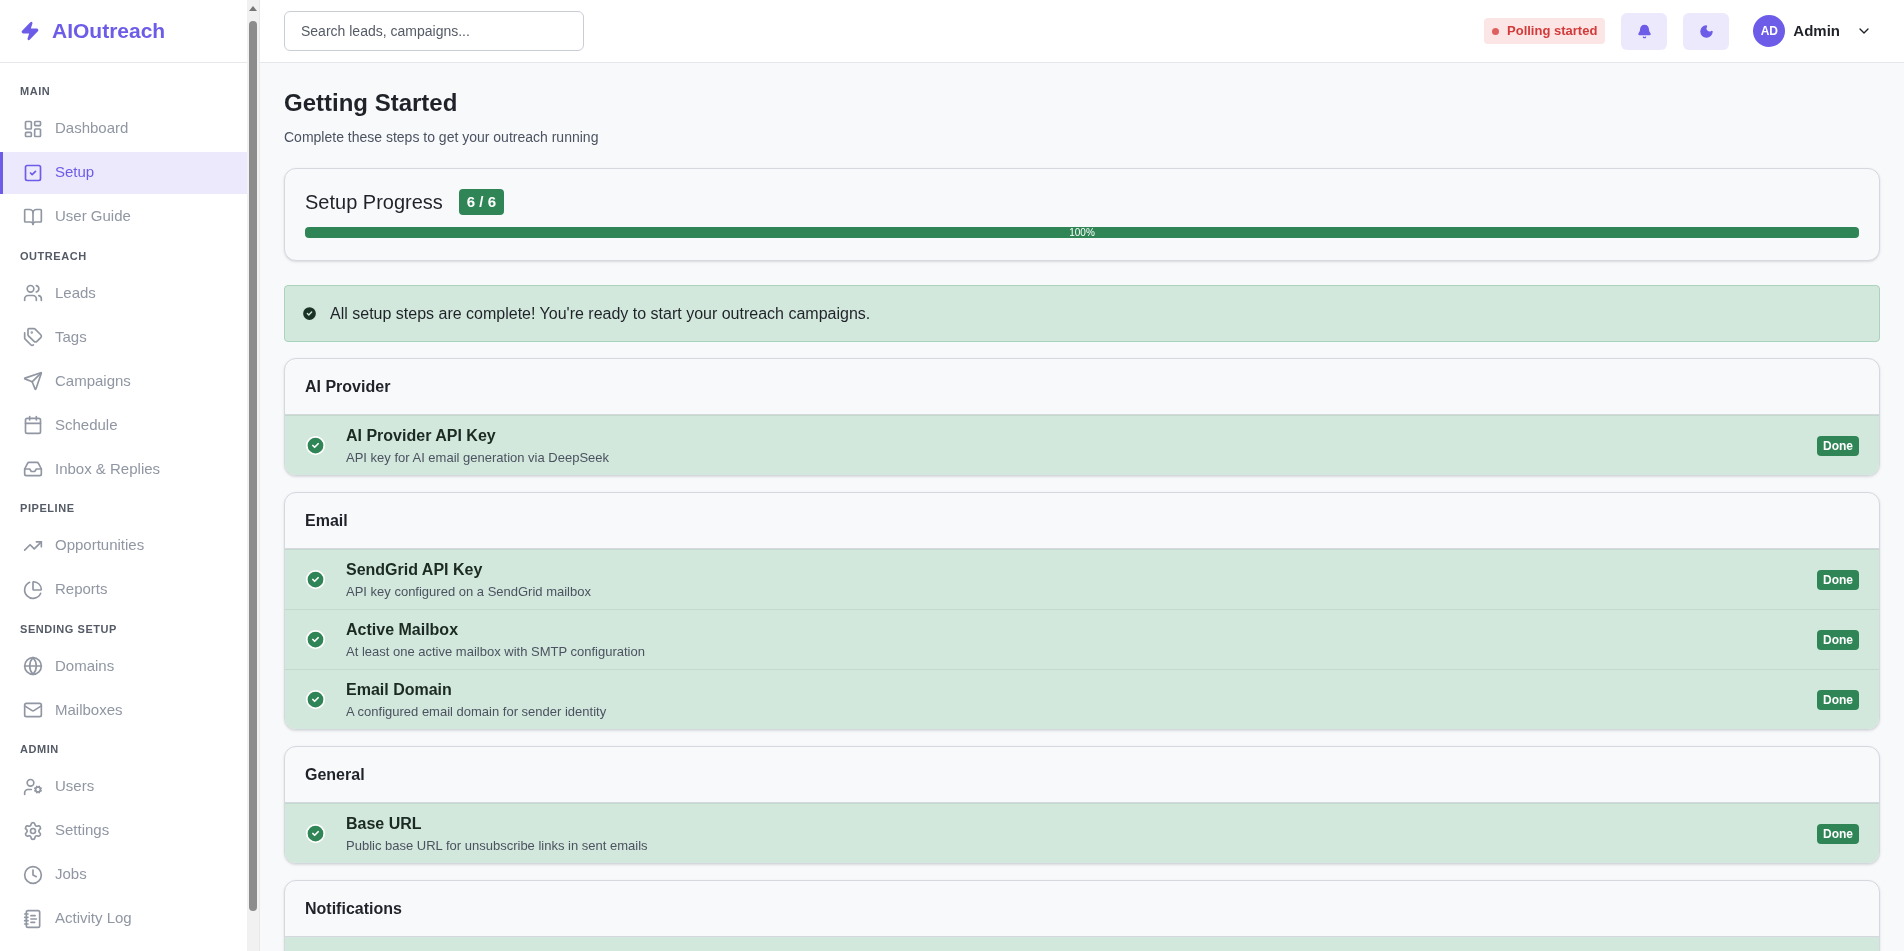 The image size is (1904, 951). What do you see at coordinates (481, 202) in the screenshot?
I see `progress-count: 6 / 6` at bounding box center [481, 202].